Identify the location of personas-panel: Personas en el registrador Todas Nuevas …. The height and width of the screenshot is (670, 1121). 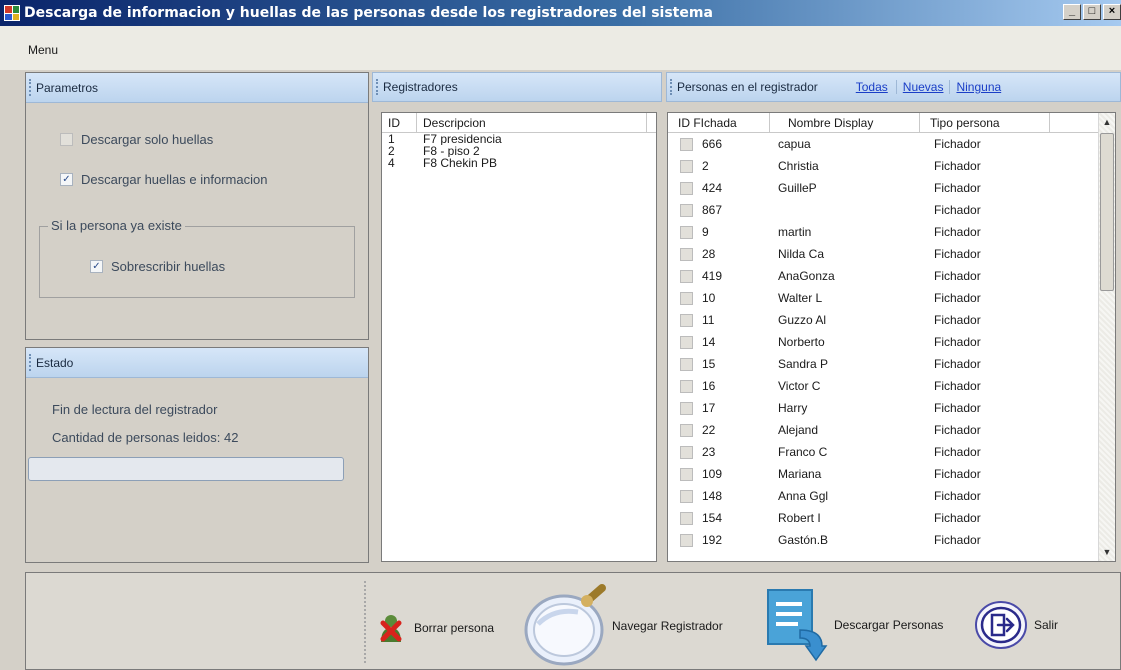
(893, 87).